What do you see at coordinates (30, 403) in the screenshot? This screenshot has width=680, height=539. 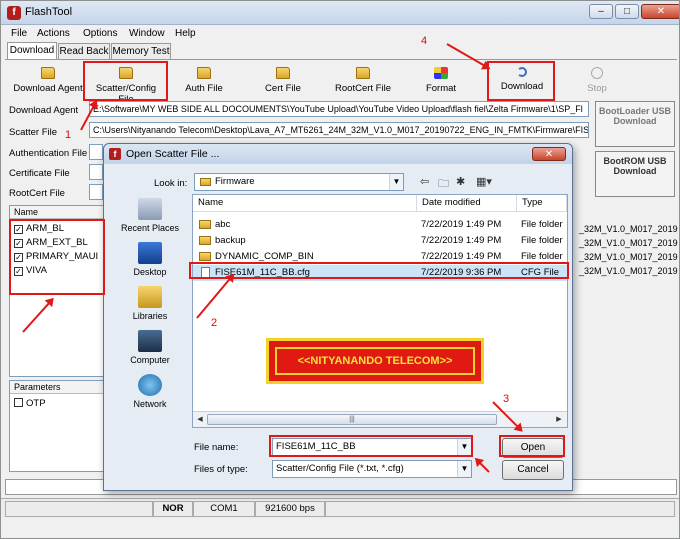 I see `otp-option: OTP` at bounding box center [30, 403].